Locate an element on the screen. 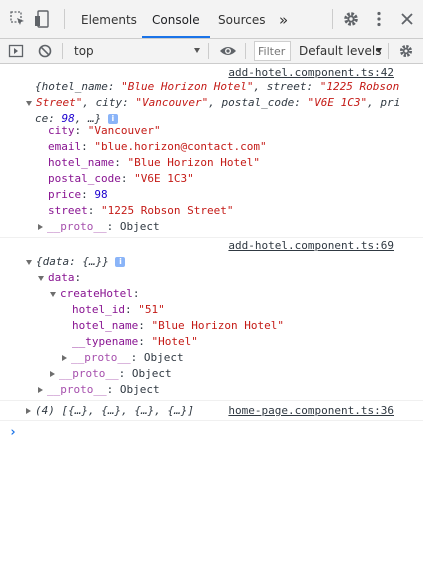  more-tabs-button: » is located at coordinates (283, 19).